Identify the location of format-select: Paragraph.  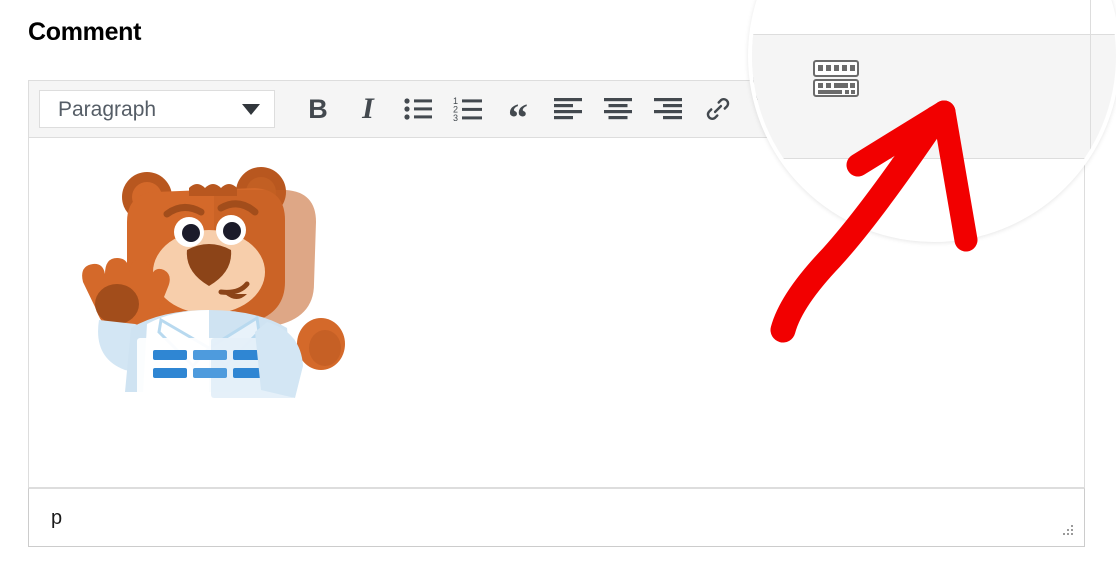
(157, 109).